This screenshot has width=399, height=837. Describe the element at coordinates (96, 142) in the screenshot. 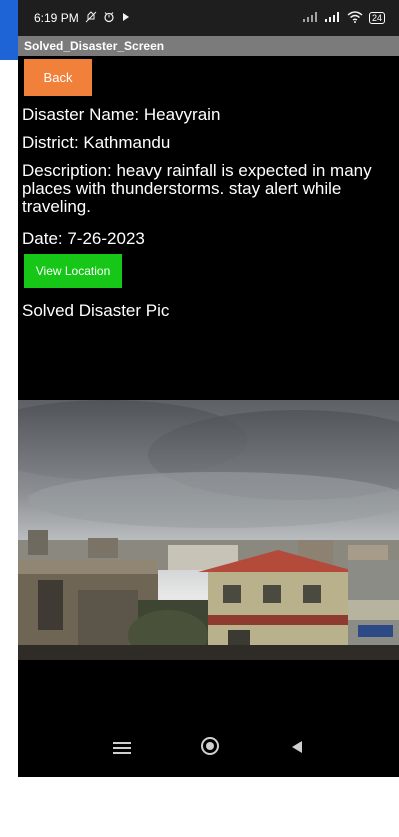

I see `disaster-district: District: Kathmandu` at that location.